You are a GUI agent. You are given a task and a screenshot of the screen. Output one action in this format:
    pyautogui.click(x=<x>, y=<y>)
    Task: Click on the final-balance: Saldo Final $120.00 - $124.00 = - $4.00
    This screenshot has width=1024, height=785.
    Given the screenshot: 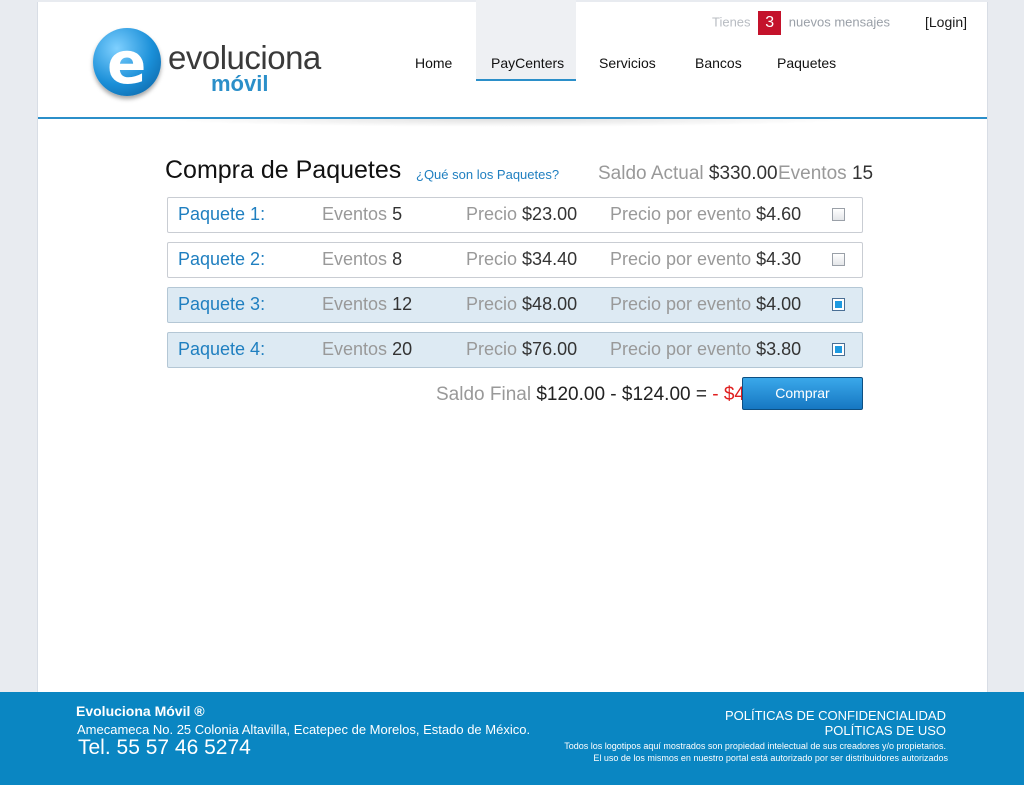 What is the action you would take?
    pyautogui.click(x=603, y=395)
    